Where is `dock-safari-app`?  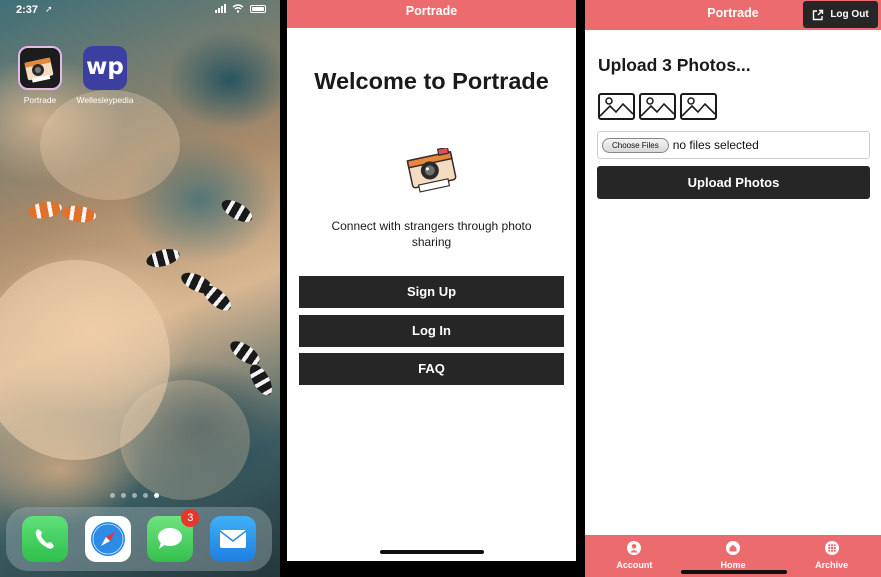 dock-safari-app is located at coordinates (107, 539).